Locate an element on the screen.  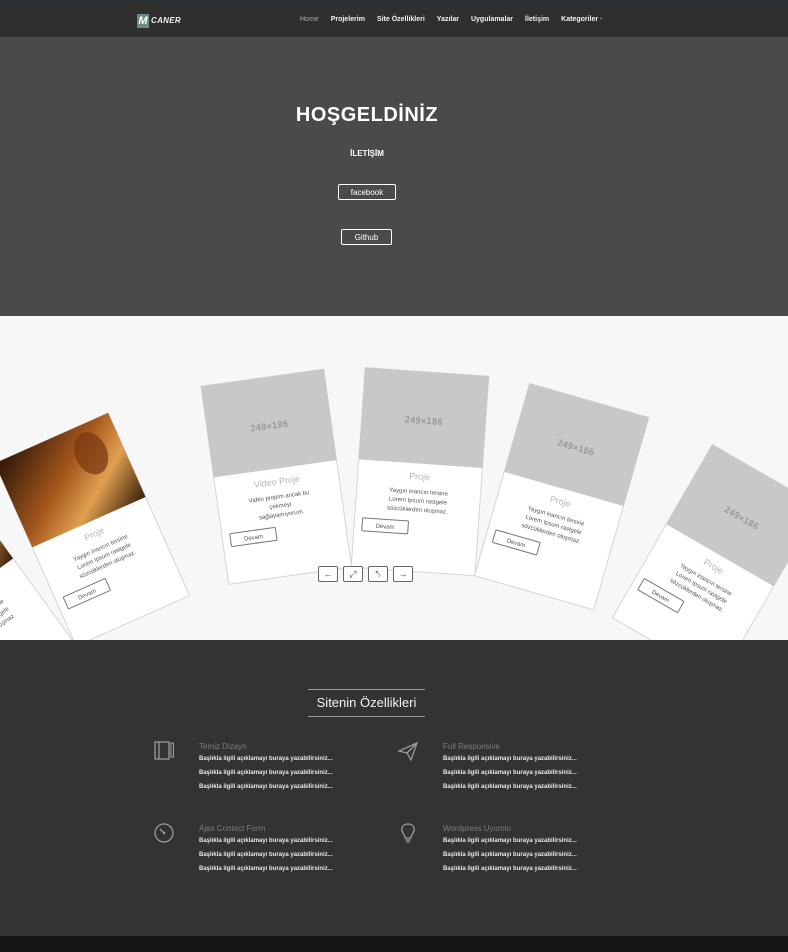
notebook-icon is located at coordinates (164, 750).